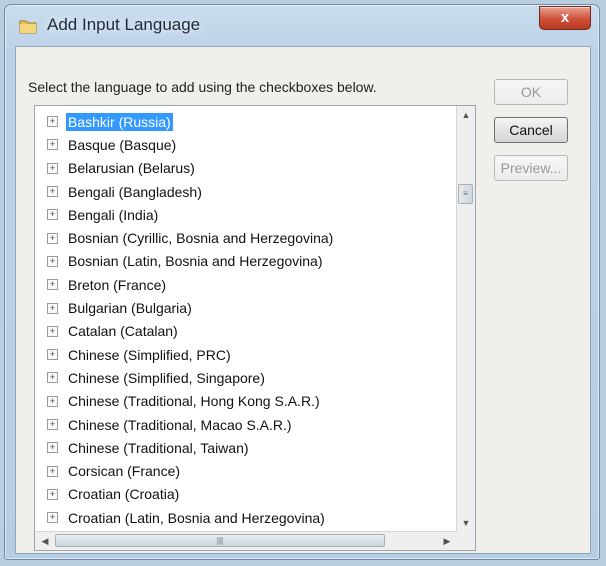  Describe the element at coordinates (117, 284) in the screenshot. I see `language-label: Breton (France)` at that location.